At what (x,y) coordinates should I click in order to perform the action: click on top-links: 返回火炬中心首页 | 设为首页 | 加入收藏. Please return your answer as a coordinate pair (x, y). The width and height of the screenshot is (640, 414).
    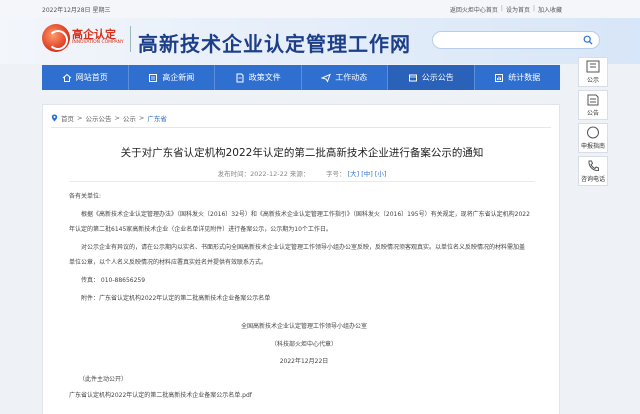
    Looking at the image, I should click on (506, 9).